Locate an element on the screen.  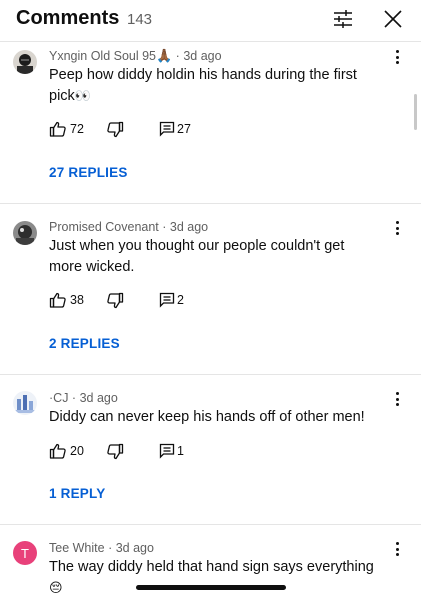
reply-count: 2 is located at coordinates (180, 300).